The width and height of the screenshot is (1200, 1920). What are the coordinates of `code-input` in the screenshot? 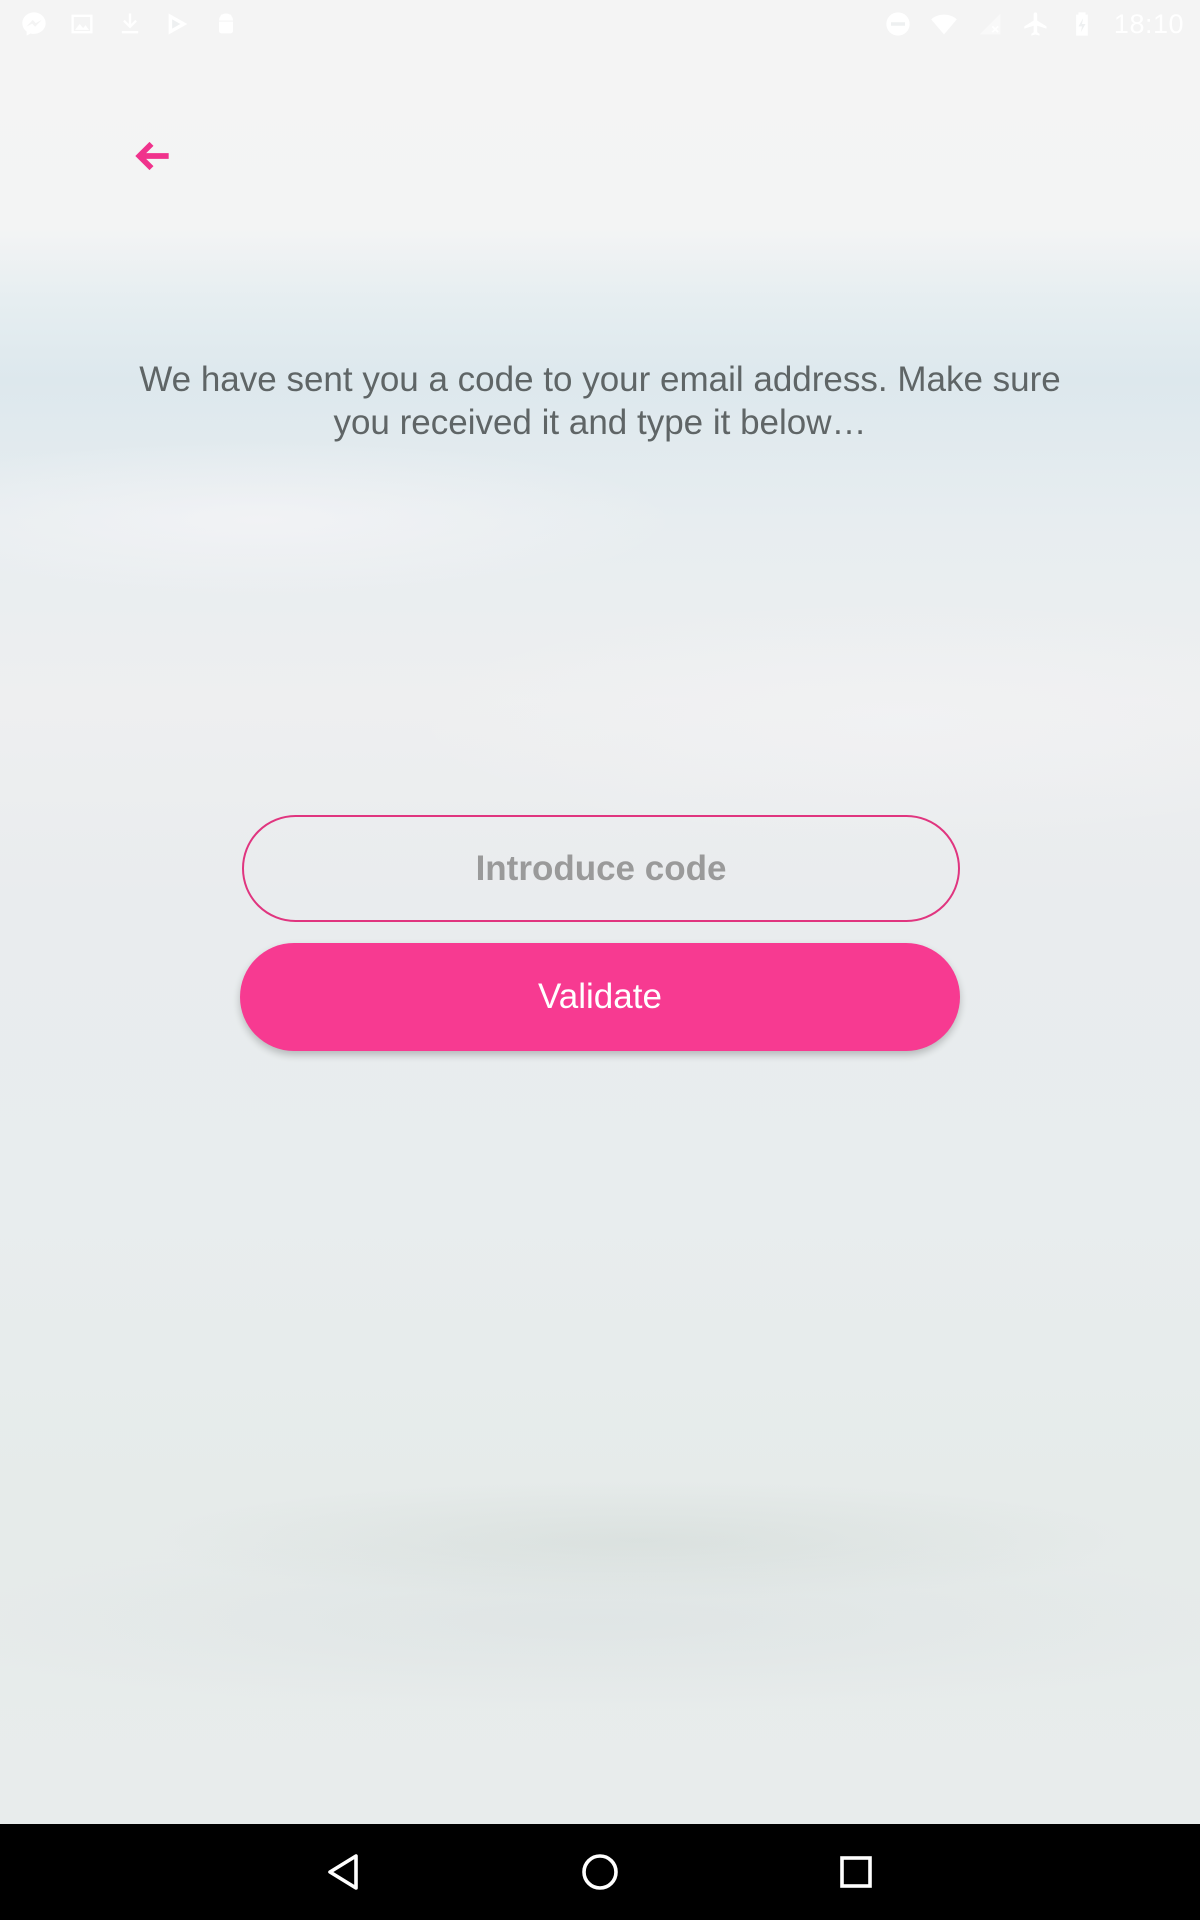 It's located at (601, 868).